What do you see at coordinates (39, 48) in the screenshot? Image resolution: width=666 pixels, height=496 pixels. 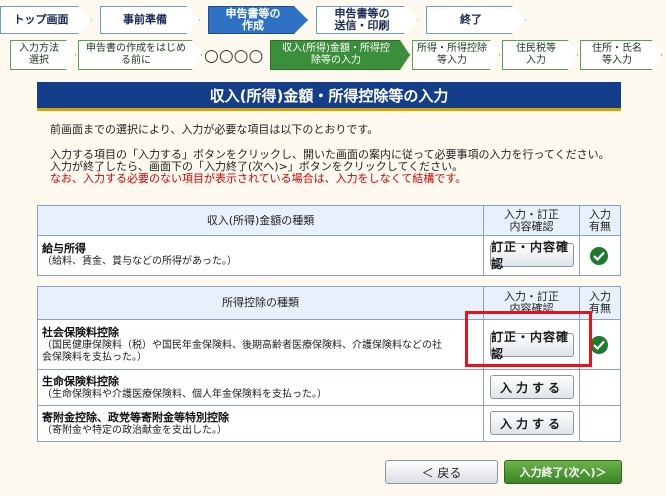 I see `substep-line1: 入力方法` at bounding box center [39, 48].